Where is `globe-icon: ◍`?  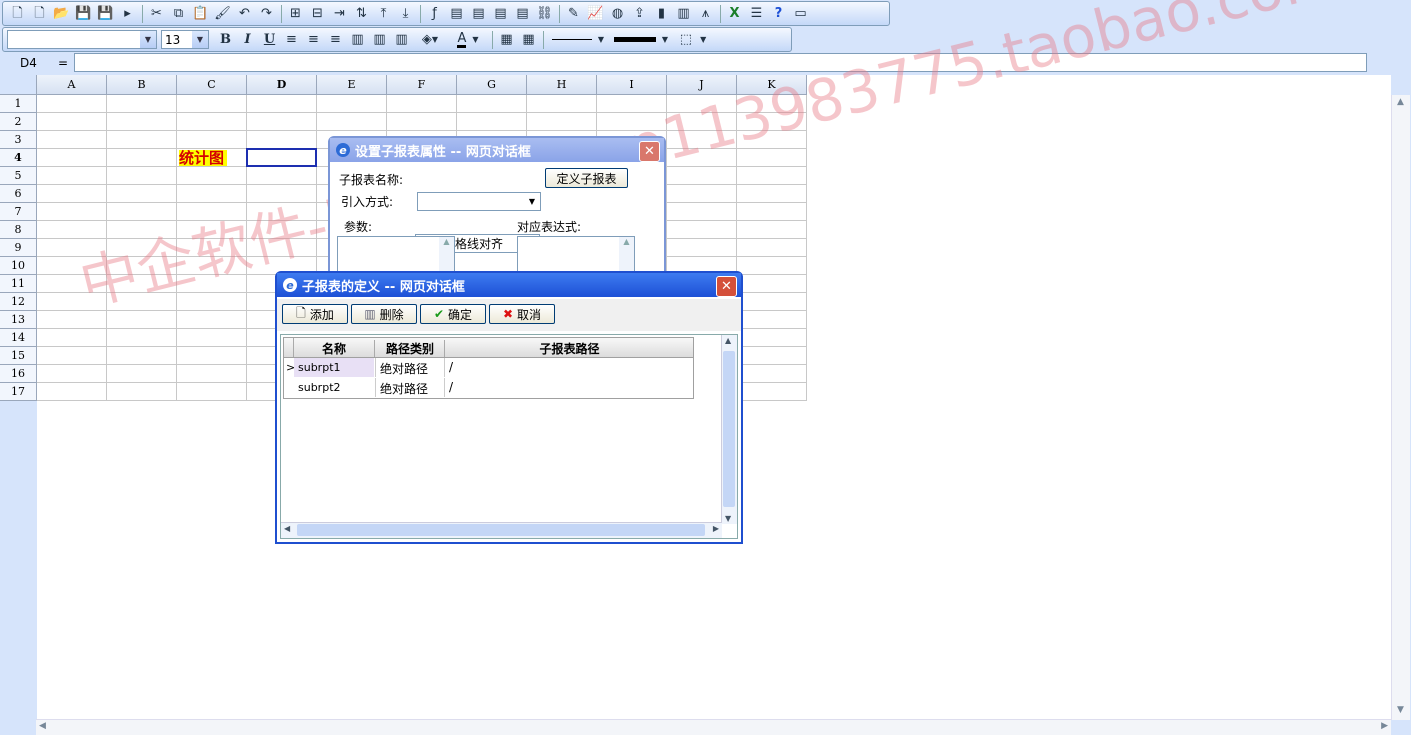 globe-icon: ◍ is located at coordinates (617, 14).